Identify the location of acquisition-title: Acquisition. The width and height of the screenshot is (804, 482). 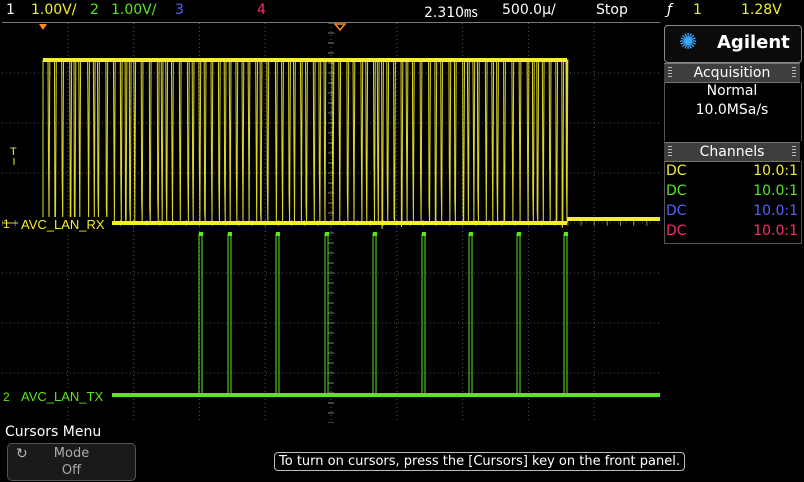
(732, 73).